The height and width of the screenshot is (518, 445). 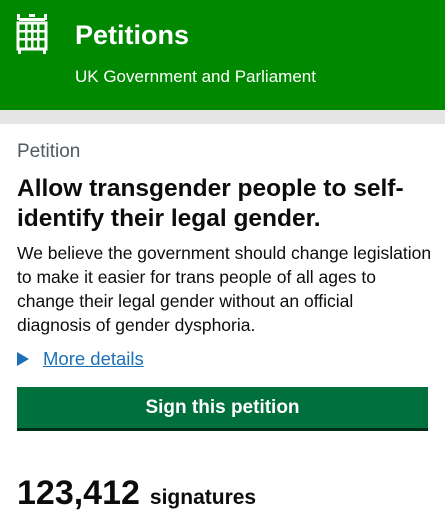 I want to click on site-title: Petitions, so click(x=132, y=35).